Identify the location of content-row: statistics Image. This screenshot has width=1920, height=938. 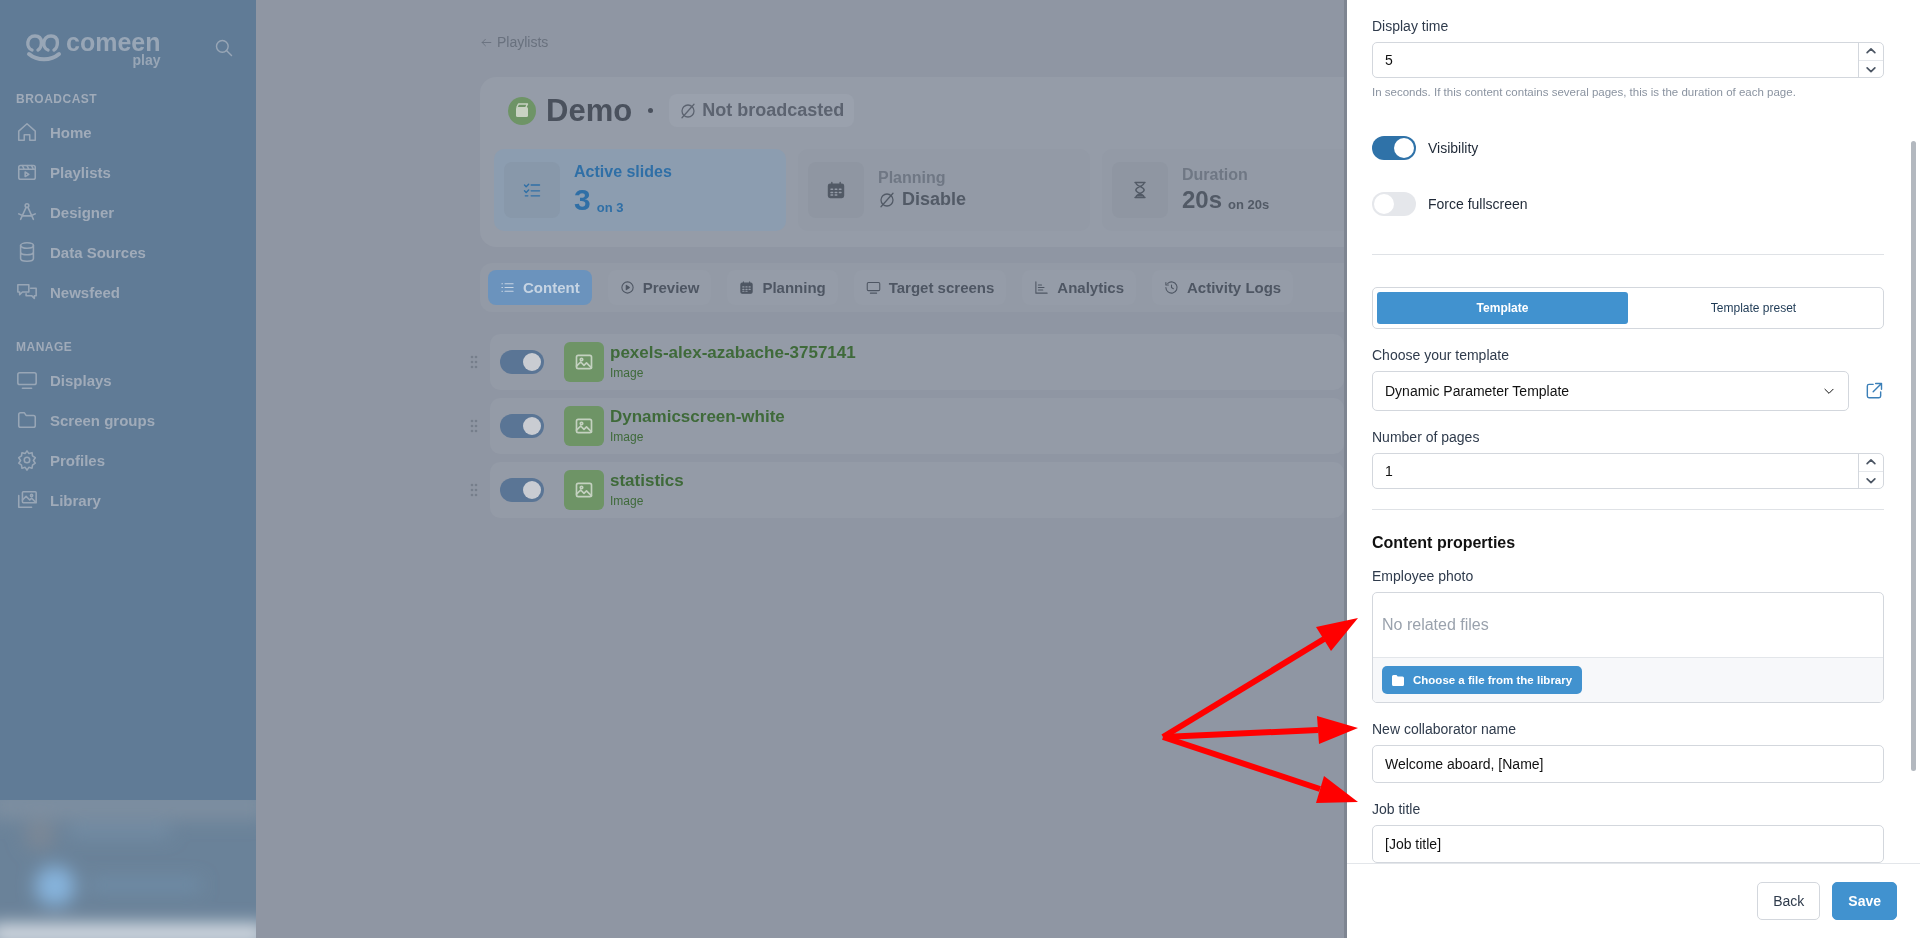
(917, 489).